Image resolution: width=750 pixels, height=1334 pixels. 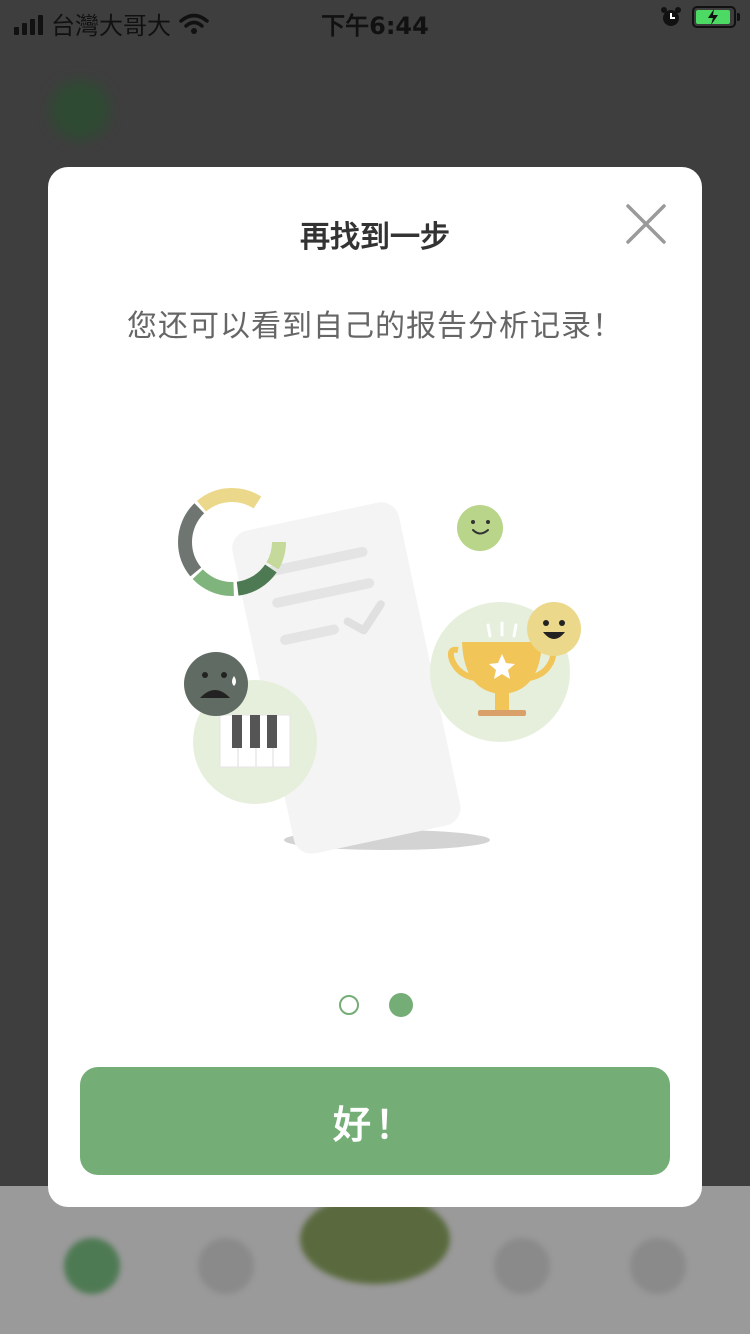 I want to click on close-button, so click(x=646, y=224).